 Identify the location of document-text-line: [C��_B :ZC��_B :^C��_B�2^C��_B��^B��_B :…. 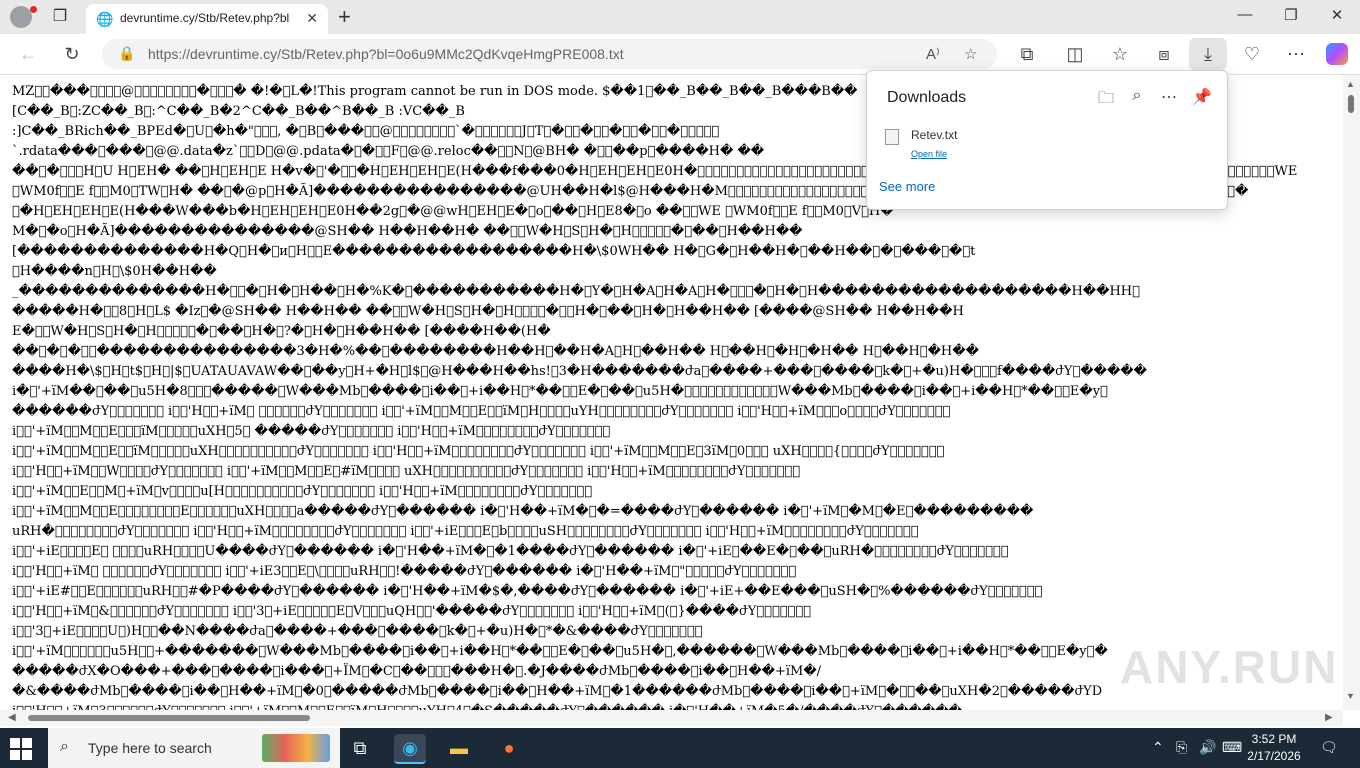
(238, 111).